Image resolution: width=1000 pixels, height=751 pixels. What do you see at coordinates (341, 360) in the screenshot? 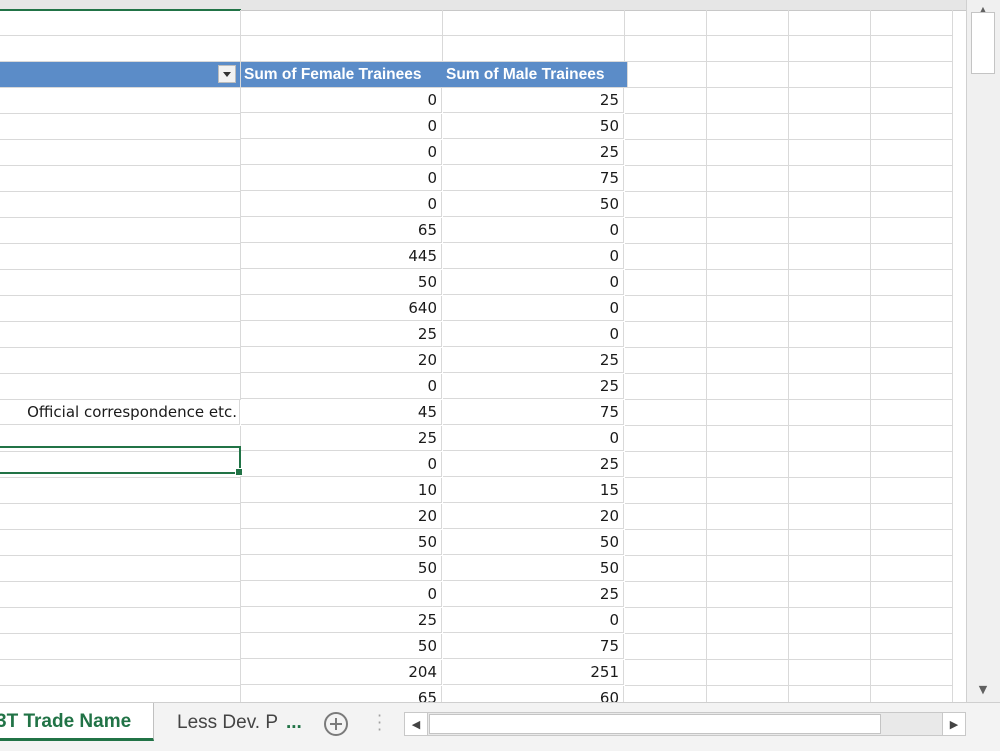
I see `female-trainees-cell: 20` at bounding box center [341, 360].